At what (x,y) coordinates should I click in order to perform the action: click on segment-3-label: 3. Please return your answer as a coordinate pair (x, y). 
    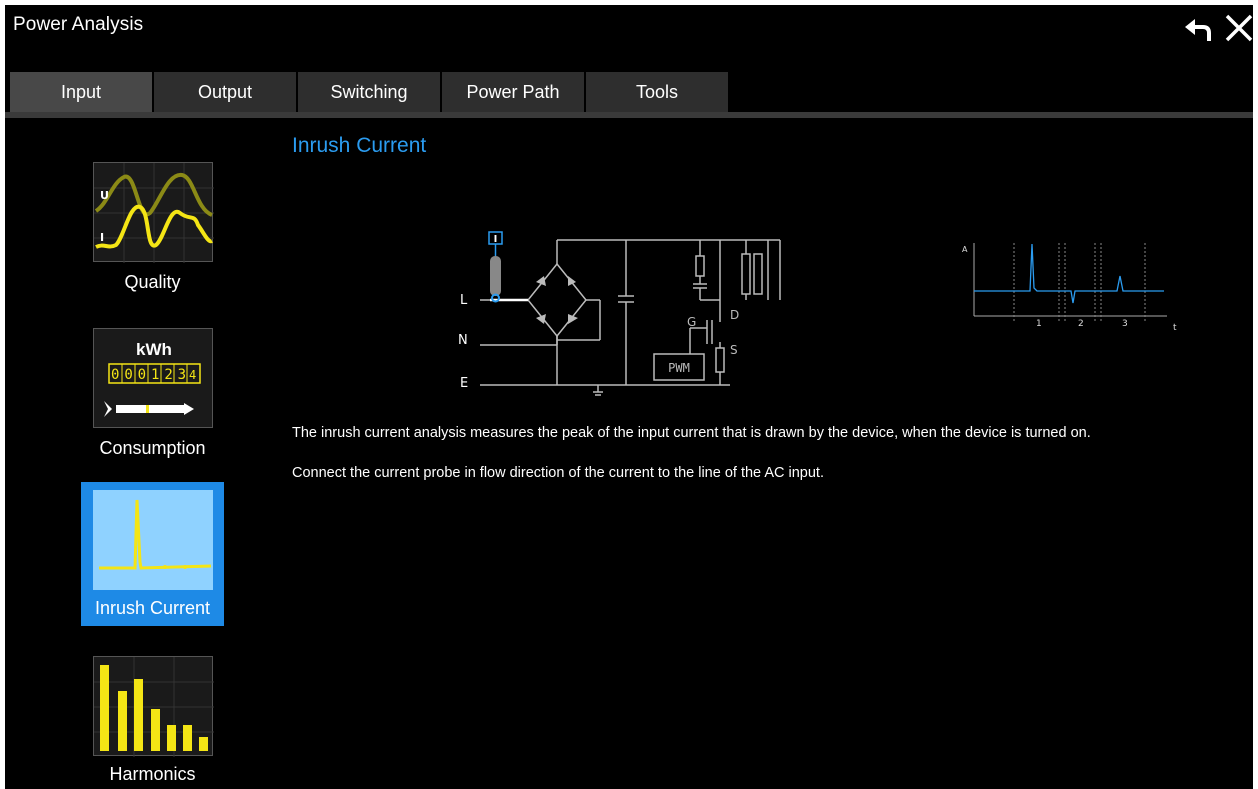
    Looking at the image, I should click on (1125, 324).